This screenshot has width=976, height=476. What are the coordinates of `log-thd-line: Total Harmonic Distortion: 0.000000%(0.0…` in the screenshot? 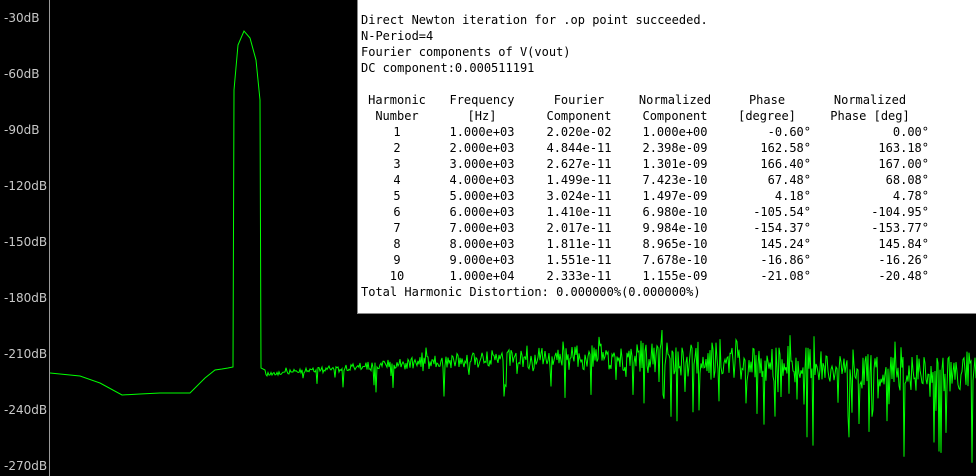 It's located at (531, 292).